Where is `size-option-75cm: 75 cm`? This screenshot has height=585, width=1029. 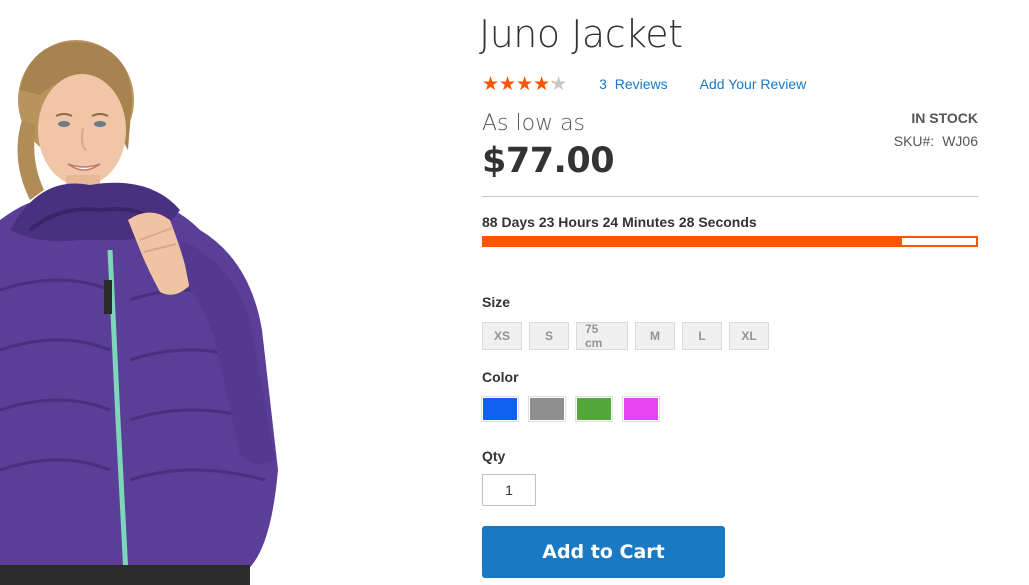
size-option-75cm: 75 cm is located at coordinates (602, 336).